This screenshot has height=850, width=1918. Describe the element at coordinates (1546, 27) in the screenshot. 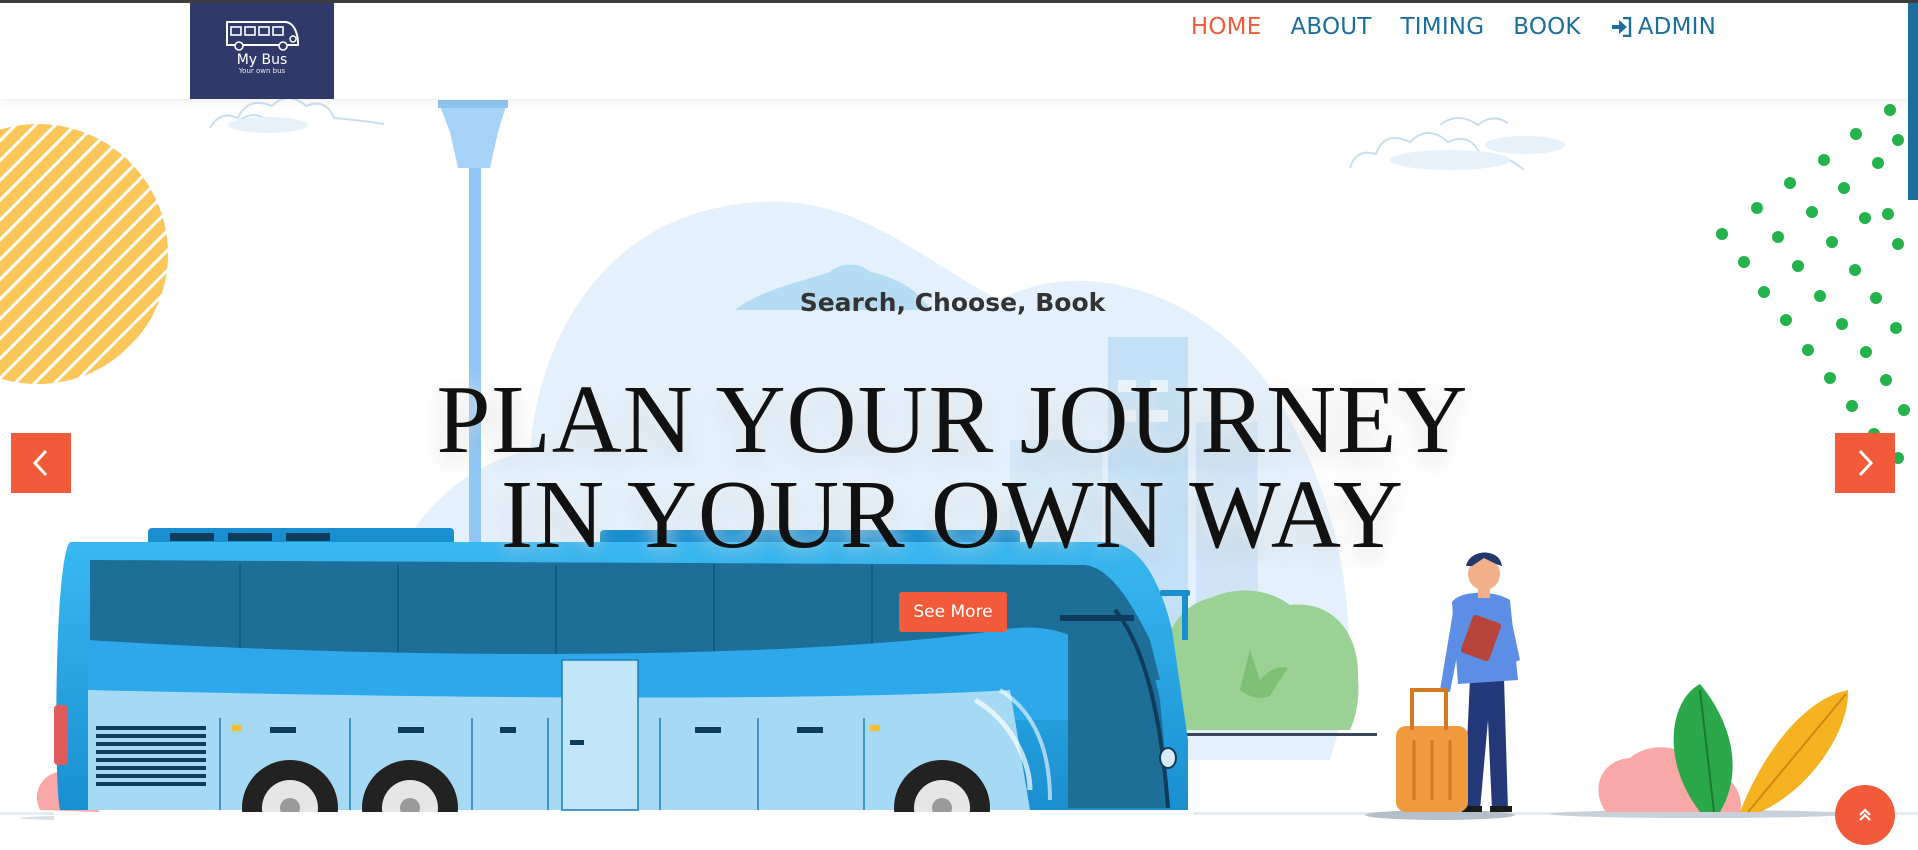

I see `nav-book: BOOK` at that location.